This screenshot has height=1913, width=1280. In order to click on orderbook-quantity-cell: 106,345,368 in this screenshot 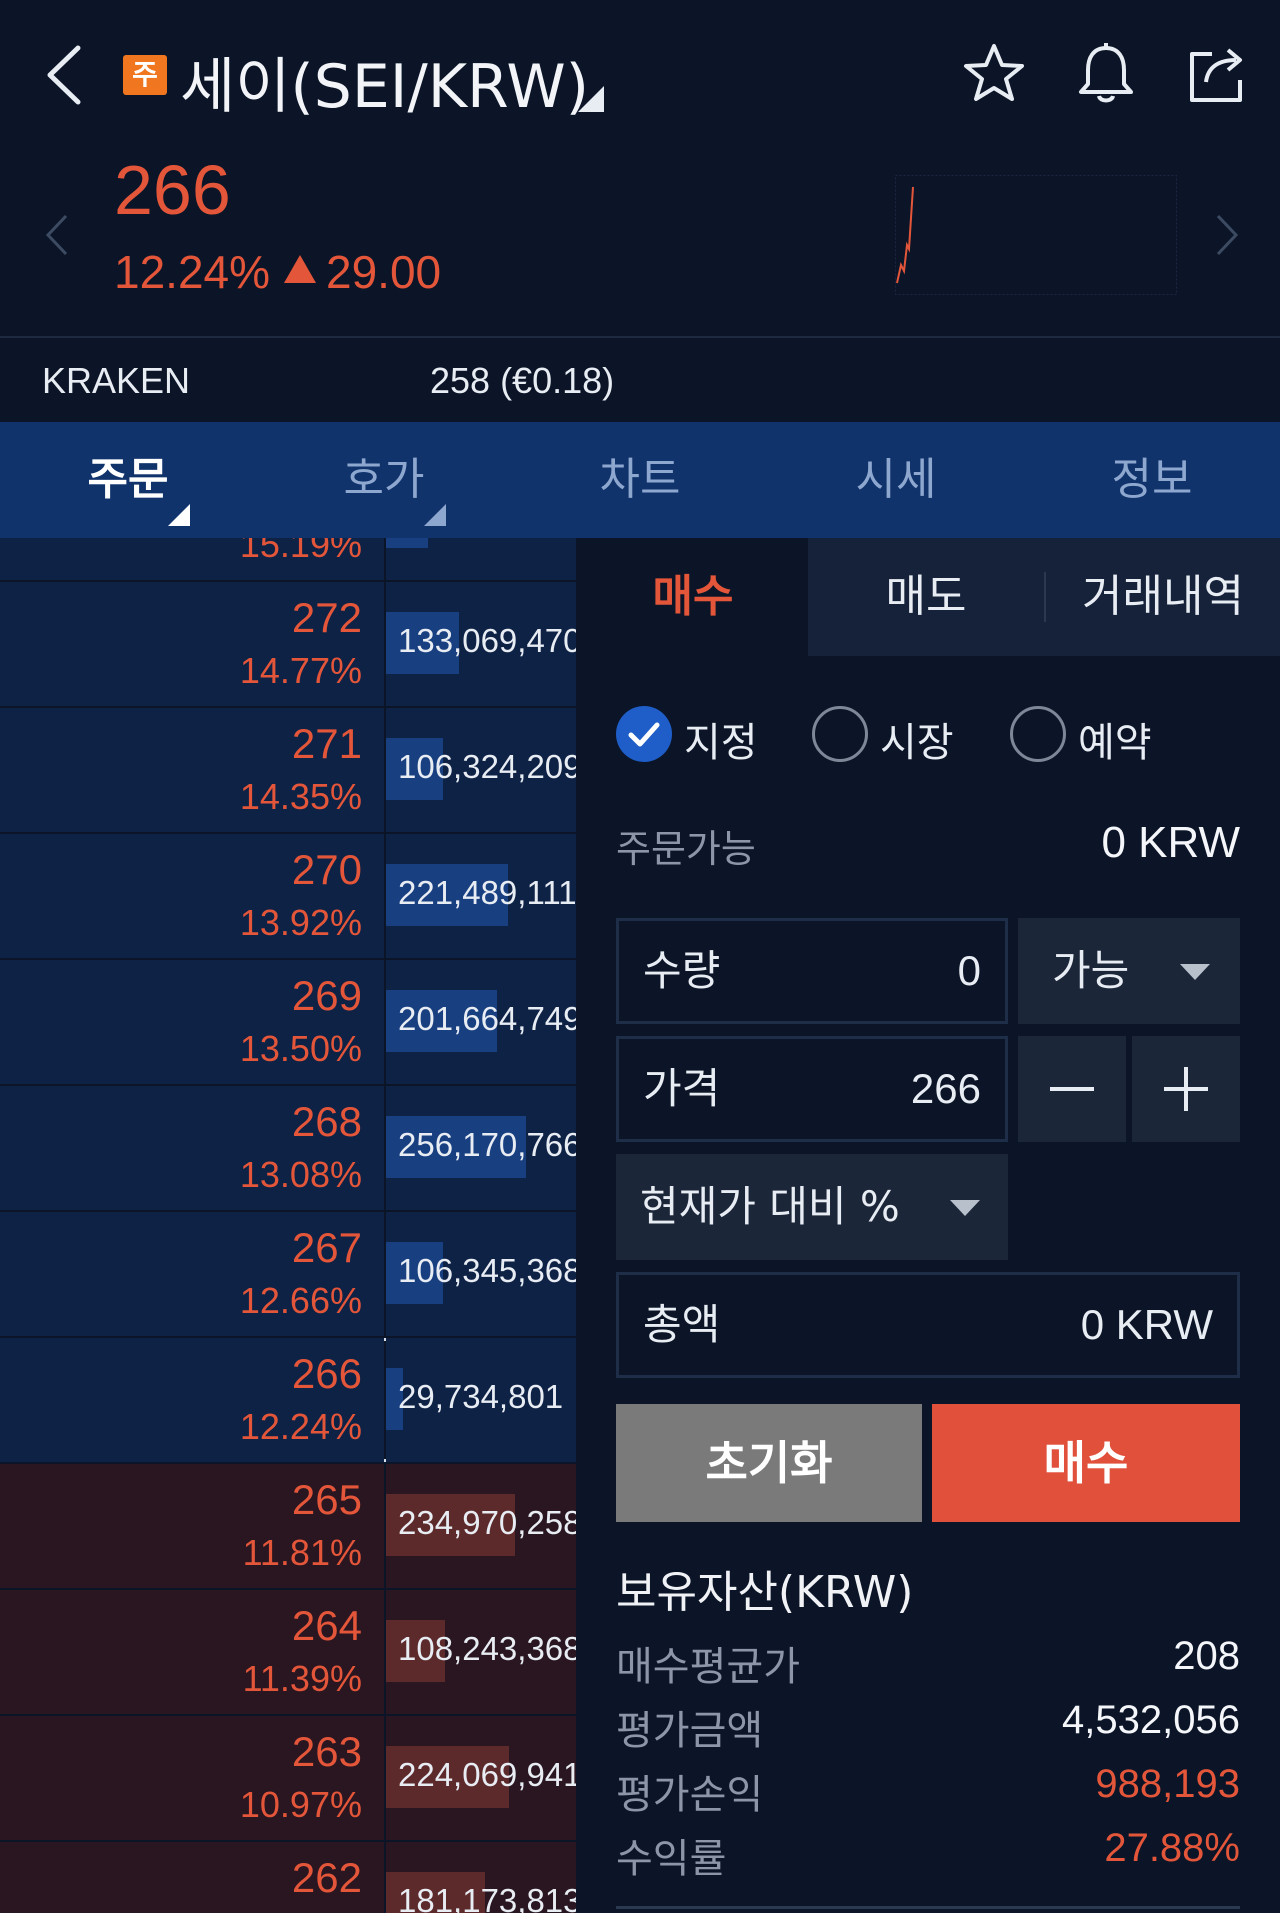, I will do `click(481, 1274)`.